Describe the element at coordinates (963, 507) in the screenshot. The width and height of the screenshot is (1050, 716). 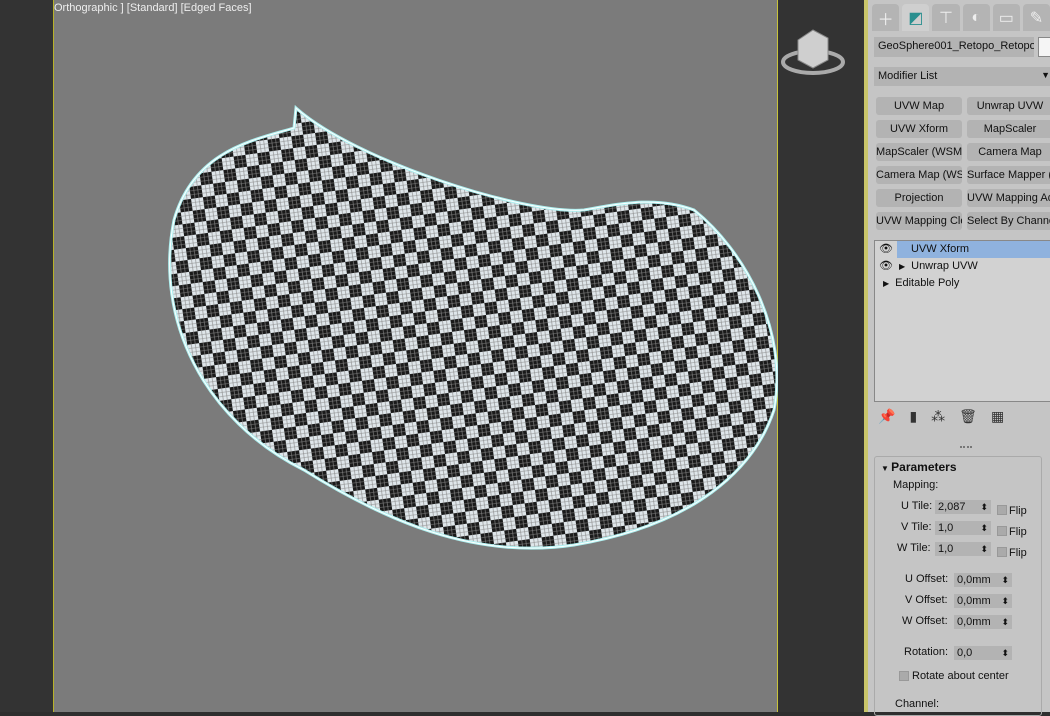
I see `u-tile-spinner: 2,087` at that location.